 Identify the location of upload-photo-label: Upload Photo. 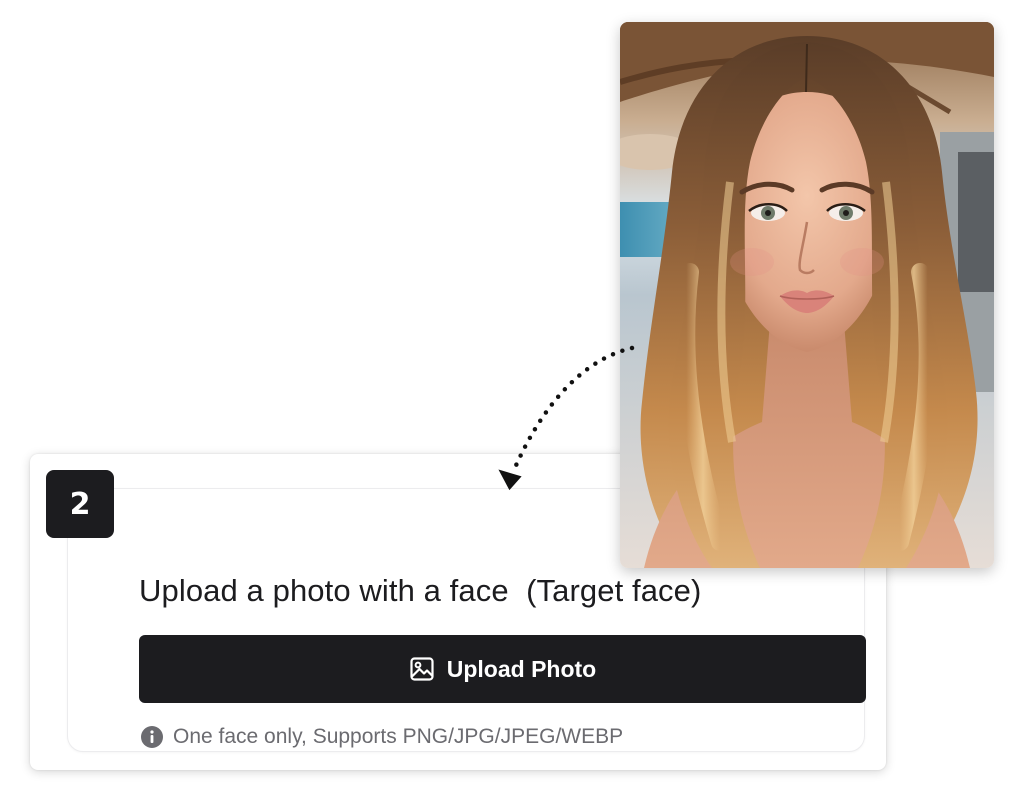
(521, 668).